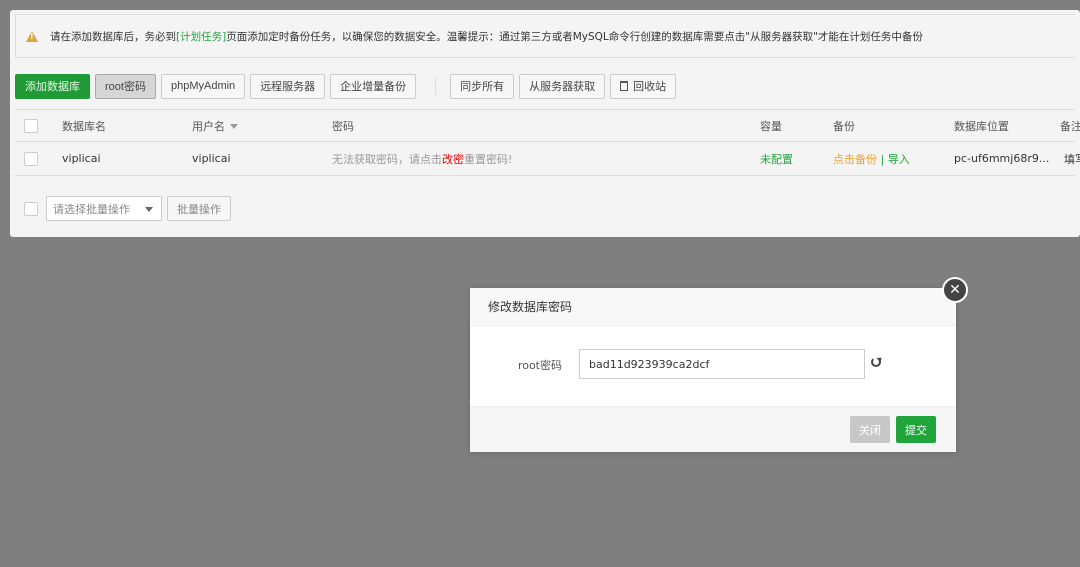 This screenshot has height=567, width=1080. Describe the element at coordinates (539, 365) in the screenshot. I see `root-password-label: root密码` at that location.